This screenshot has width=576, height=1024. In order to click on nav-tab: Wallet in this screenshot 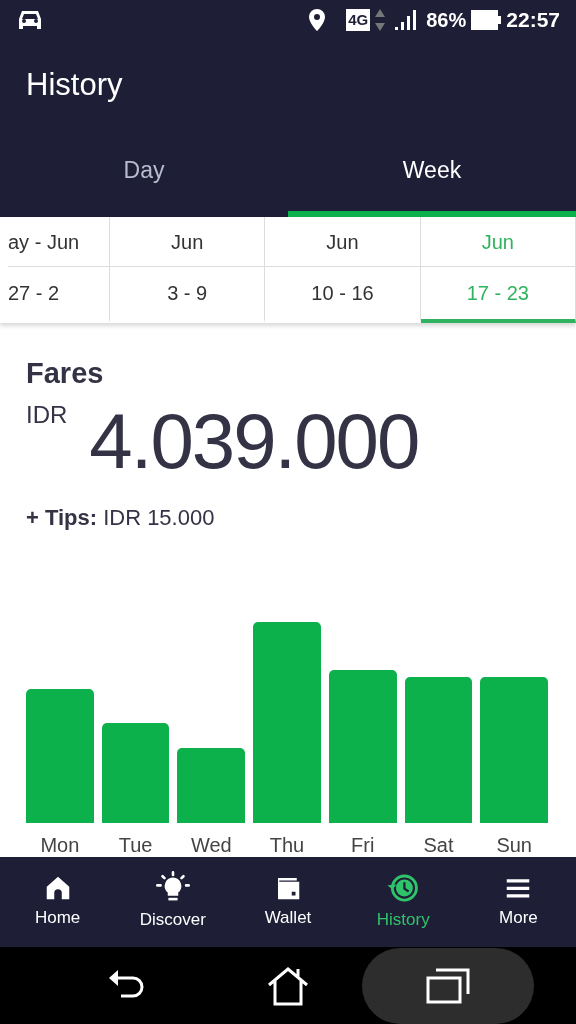, I will do `click(288, 902)`.